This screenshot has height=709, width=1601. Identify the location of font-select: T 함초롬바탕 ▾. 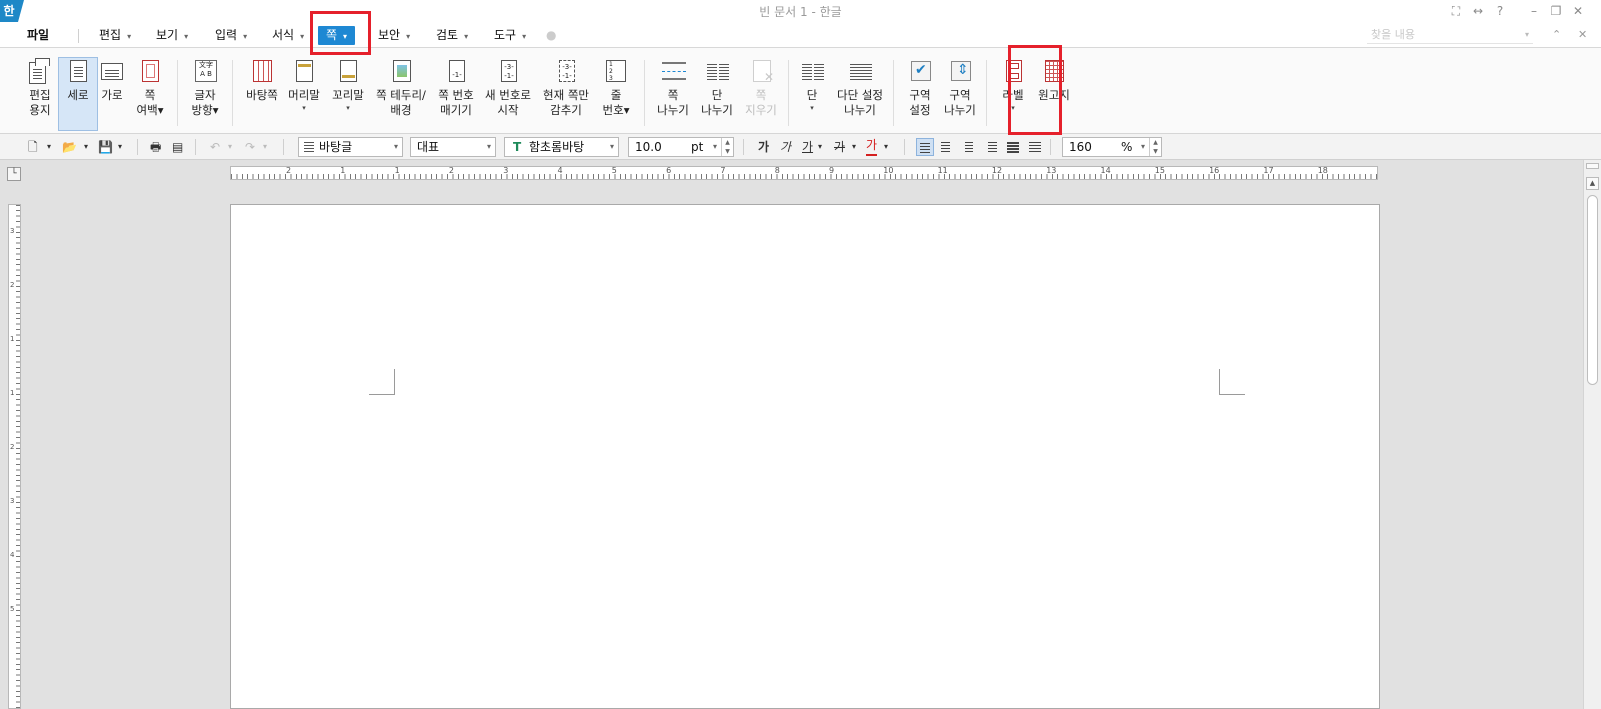
(561, 147).